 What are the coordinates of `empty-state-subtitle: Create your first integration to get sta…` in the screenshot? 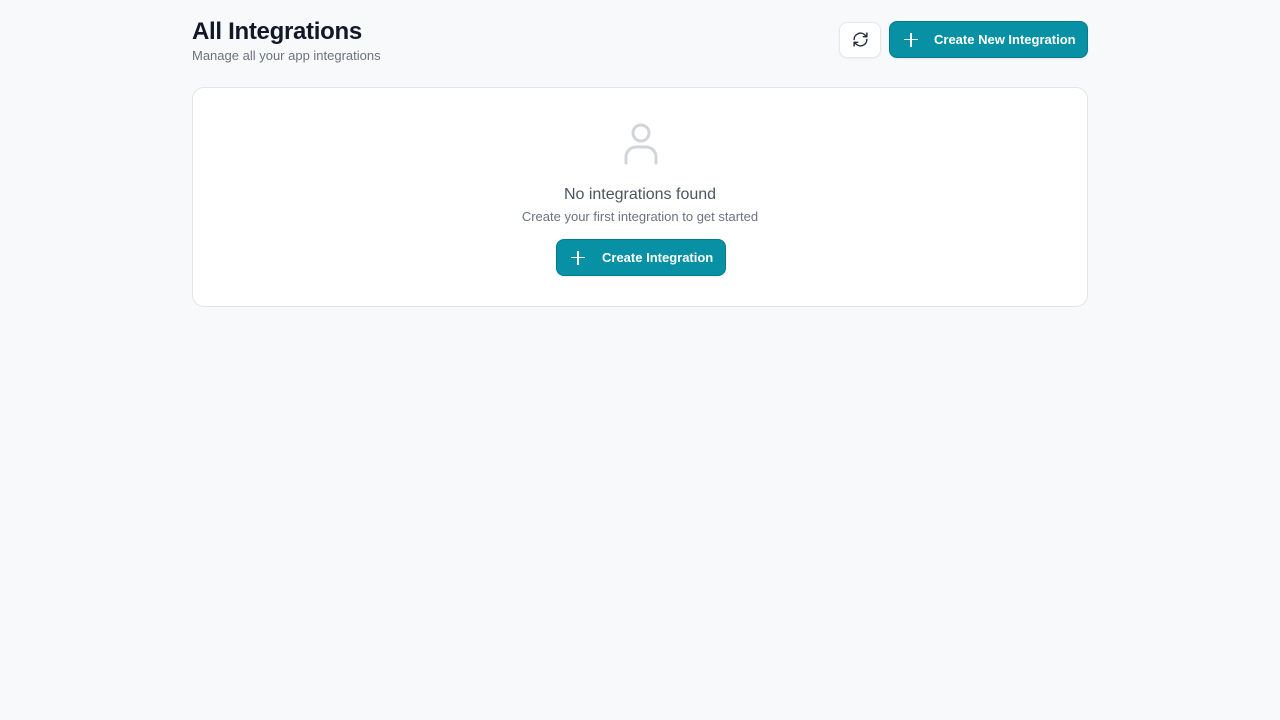 It's located at (640, 216).